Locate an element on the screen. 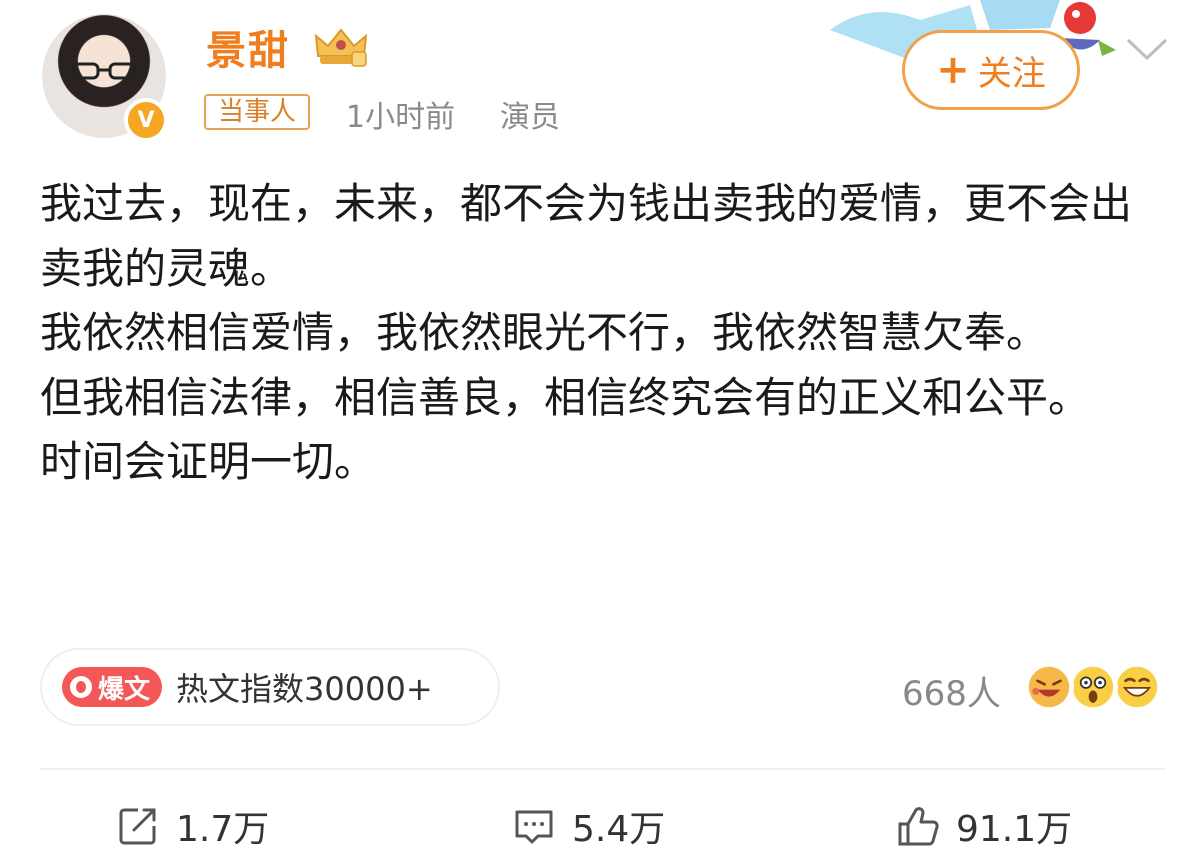 This screenshot has height=853, width=1200. like-button: 91.1万 is located at coordinates (984, 826).